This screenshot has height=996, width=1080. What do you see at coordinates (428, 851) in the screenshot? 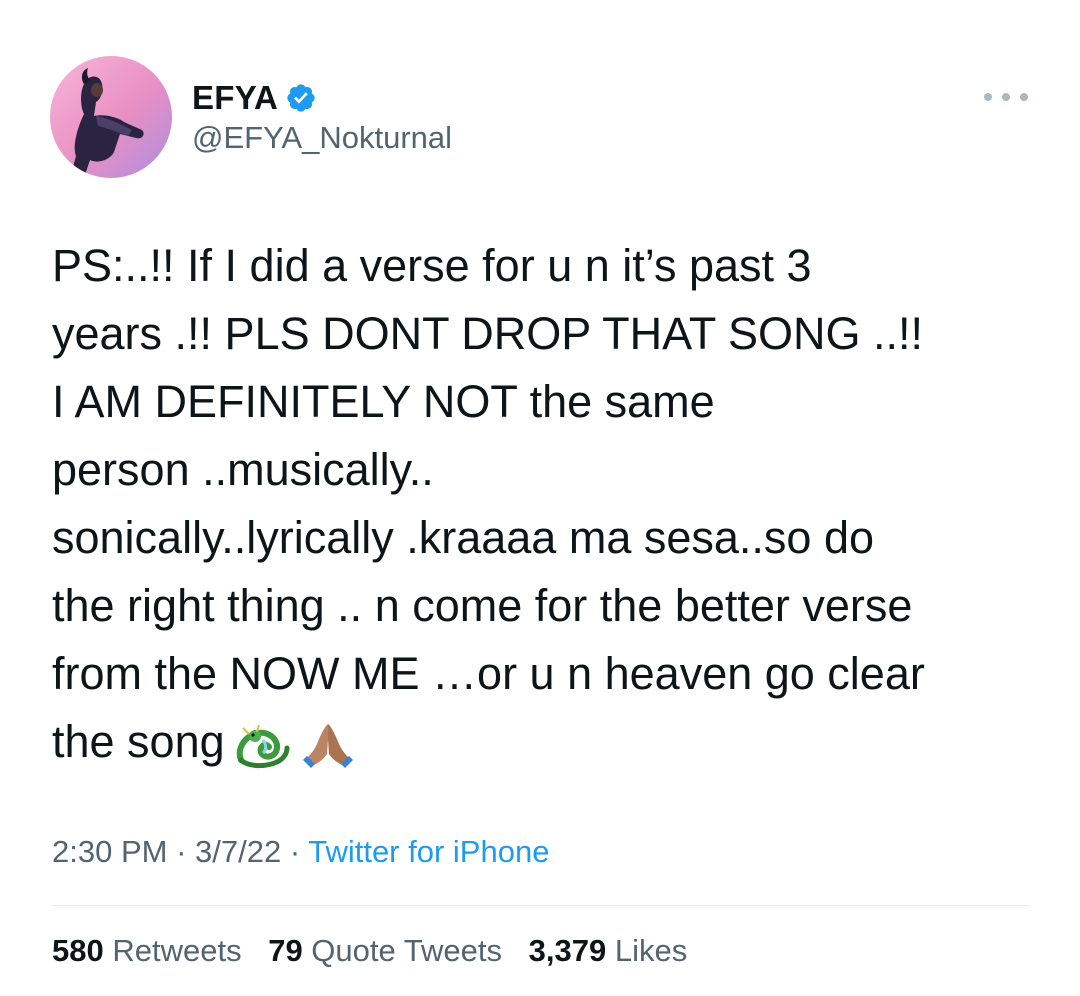
I see `tweet-source-link: Twitter for iPhone` at bounding box center [428, 851].